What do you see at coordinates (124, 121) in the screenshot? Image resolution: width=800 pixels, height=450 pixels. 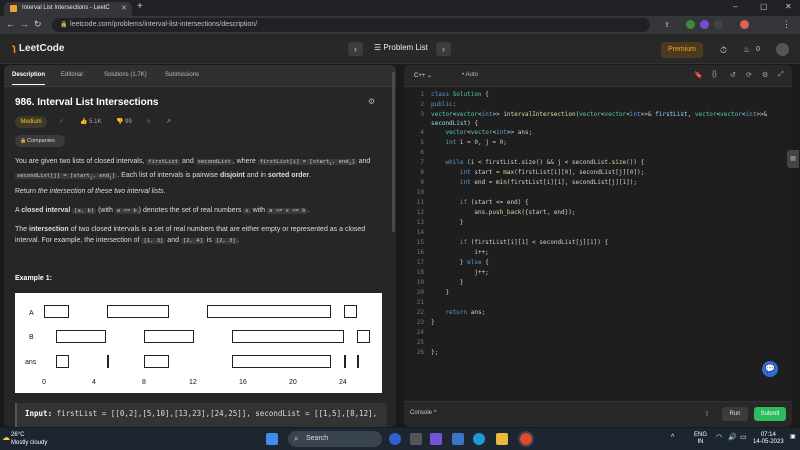 I see `dislike-button: 👎 99` at bounding box center [124, 121].